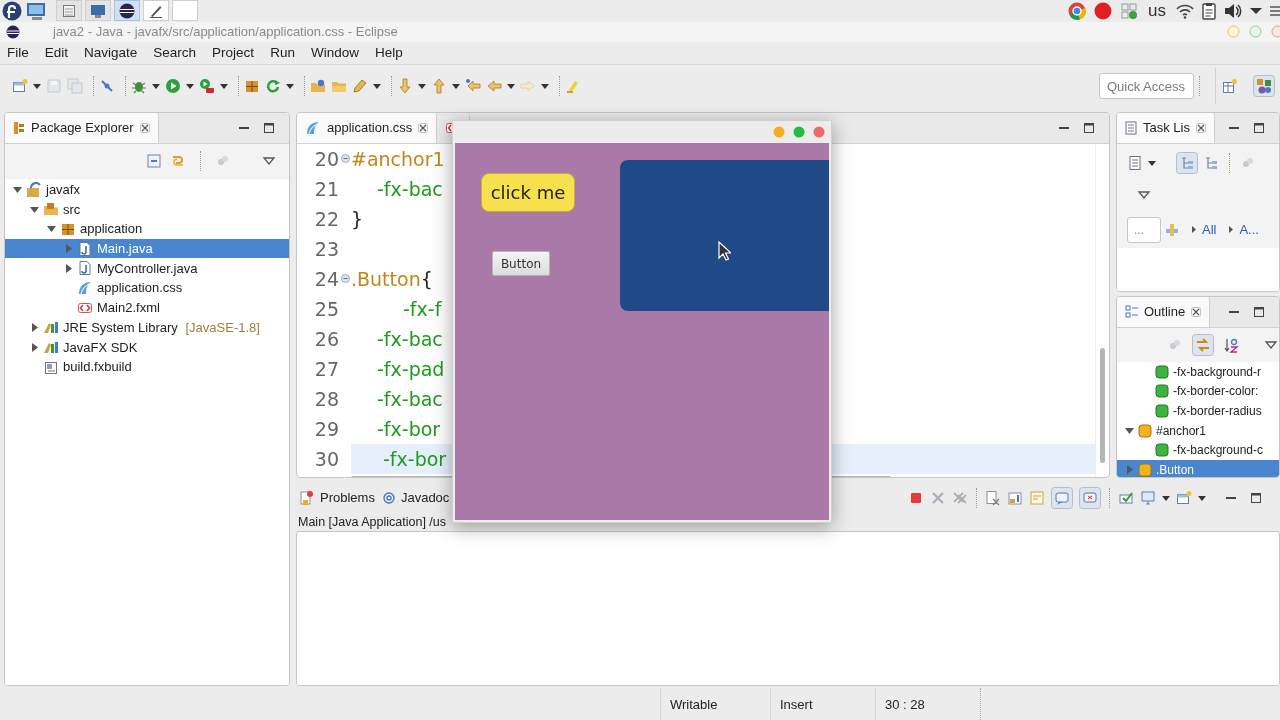 This screenshot has width=1280, height=720. Describe the element at coordinates (233, 53) in the screenshot. I see `menu-item: Project` at that location.